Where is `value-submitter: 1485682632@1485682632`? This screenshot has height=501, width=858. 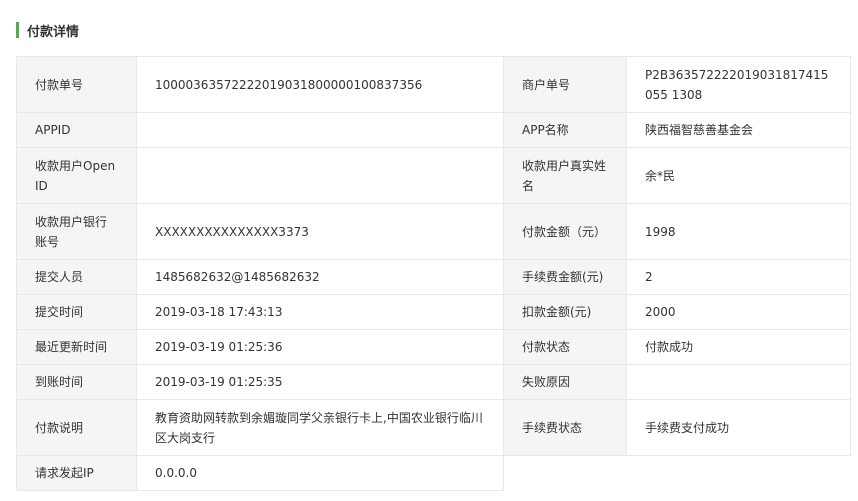
value-submitter: 1485682632@1485682632 is located at coordinates (320, 277).